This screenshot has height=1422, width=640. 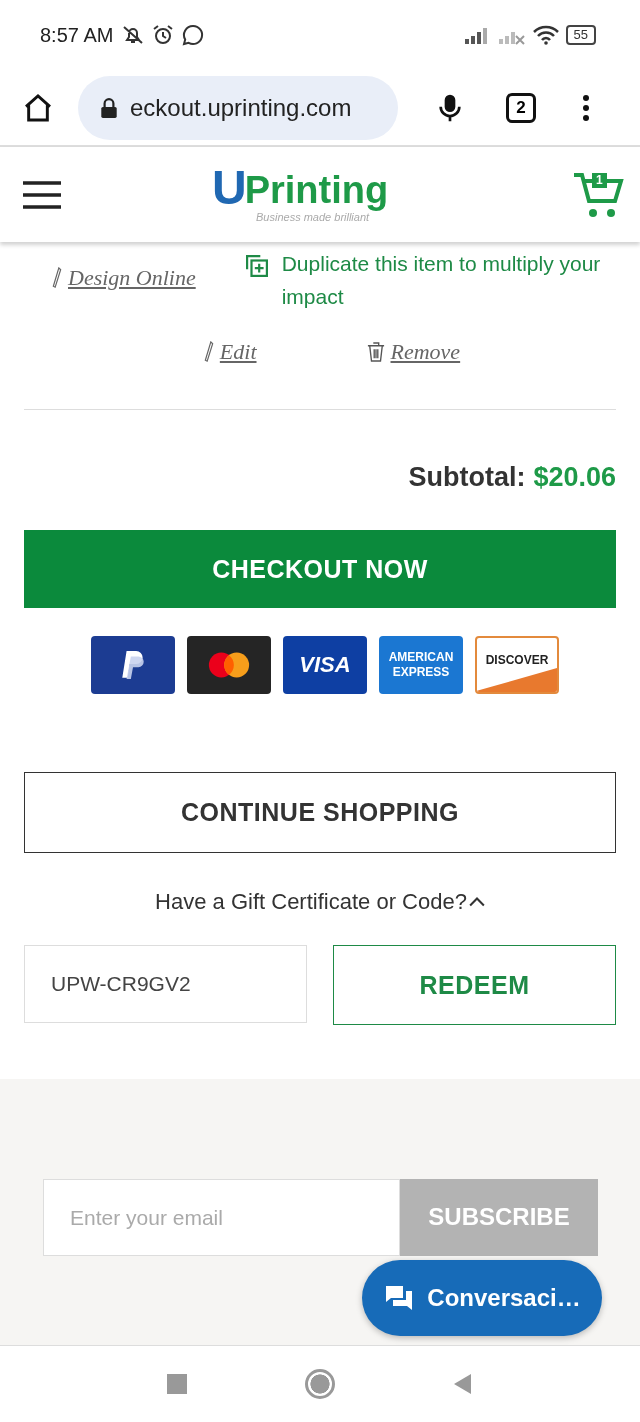 I want to click on edit-link: Edit, so click(x=230, y=352).